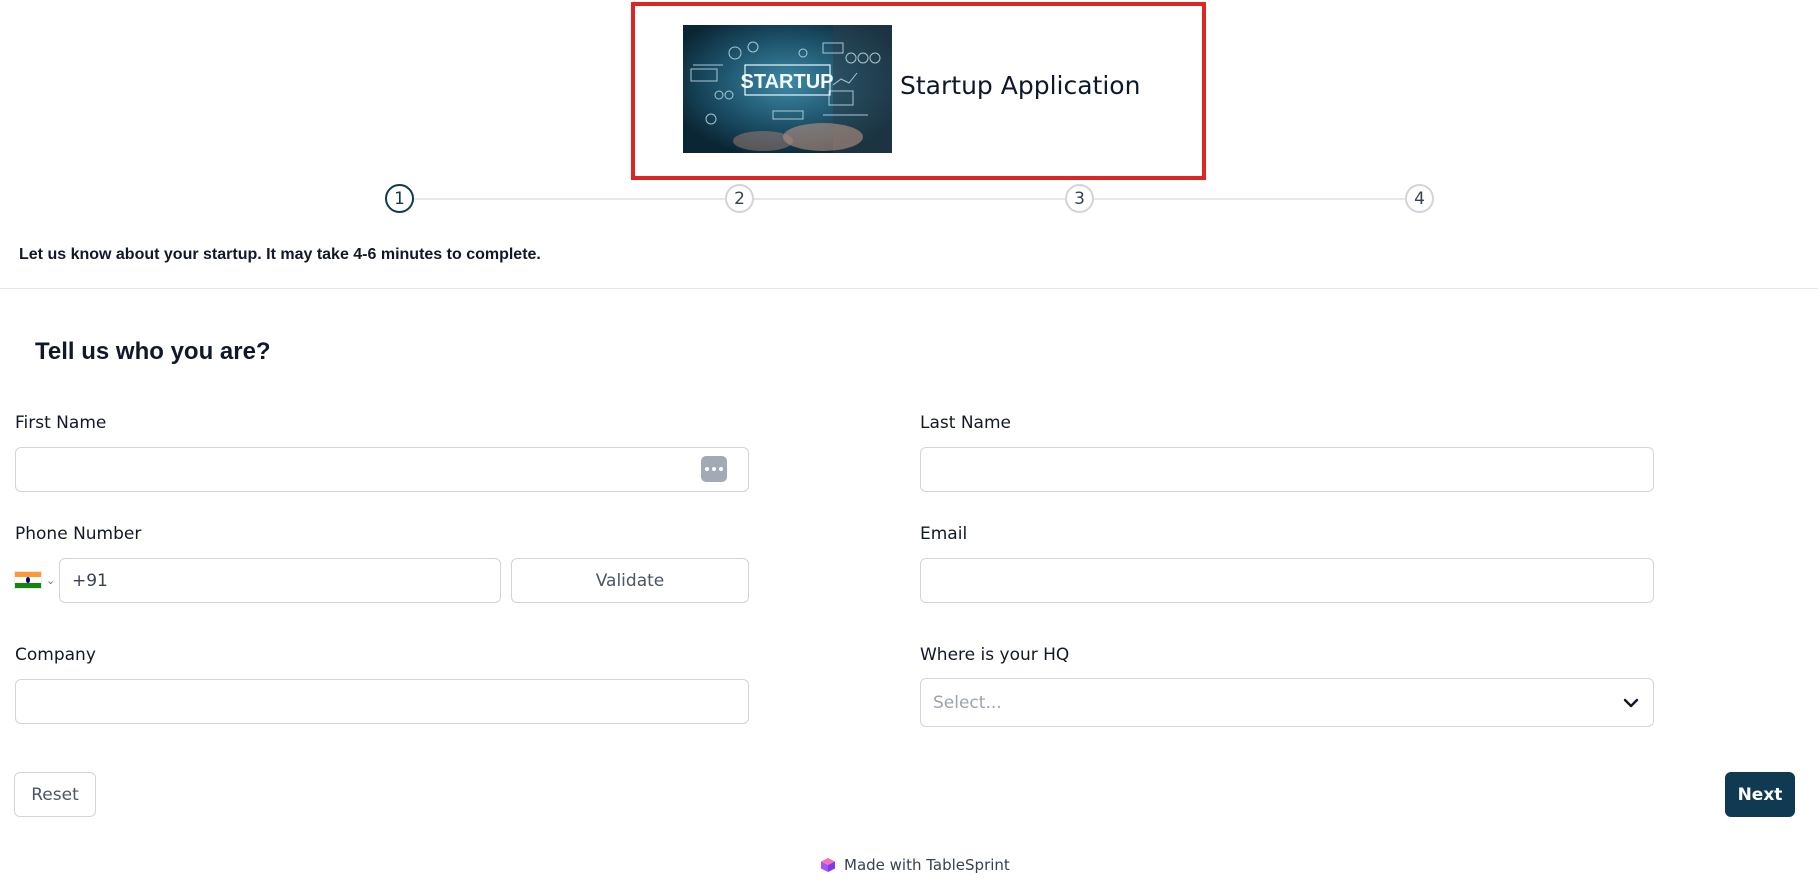  Describe the element at coordinates (1760, 794) in the screenshot. I see `next-button: Next` at that location.